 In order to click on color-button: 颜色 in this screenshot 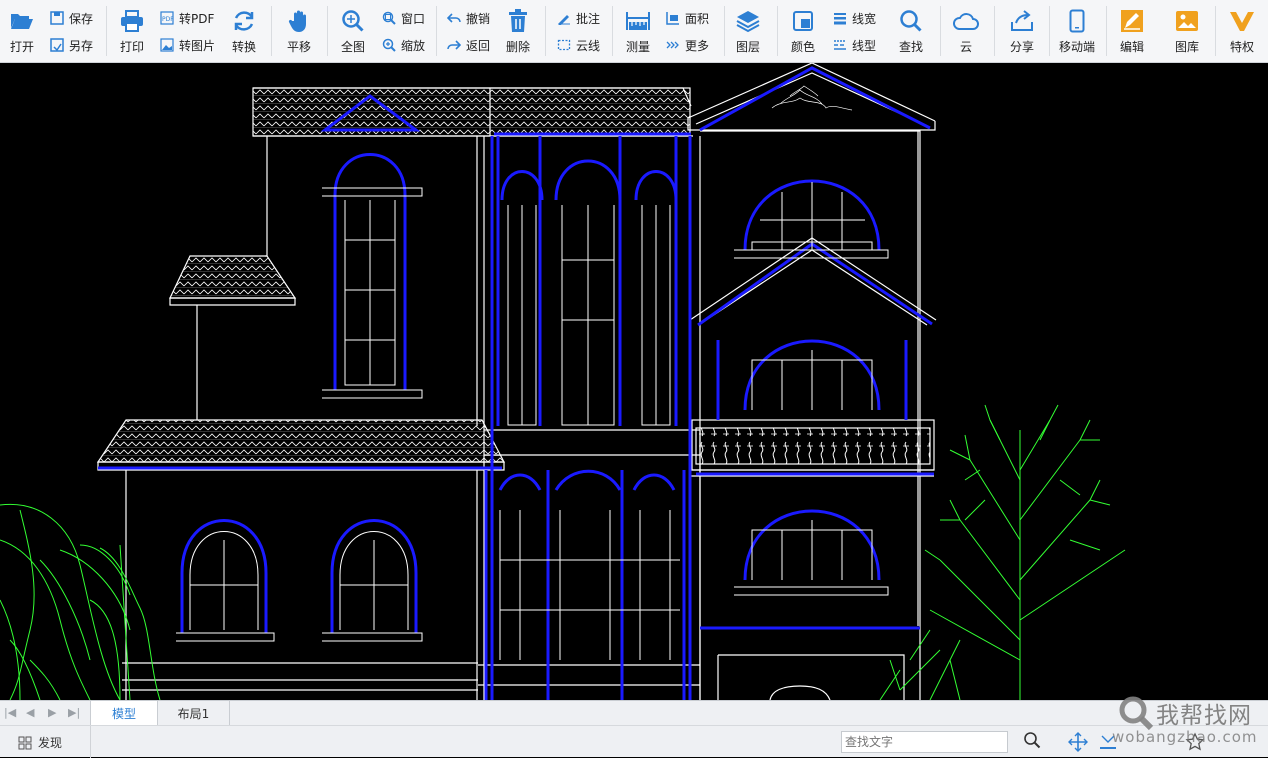, I will do `click(803, 27)`.